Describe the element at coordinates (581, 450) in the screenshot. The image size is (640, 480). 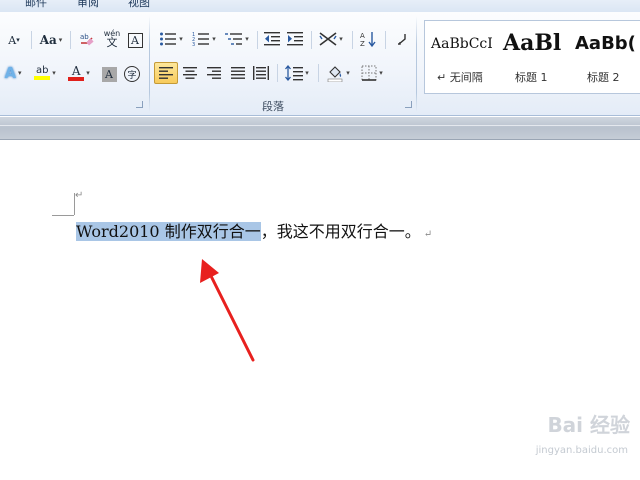
I see `watermark-url: jingyan.baidu.com` at that location.